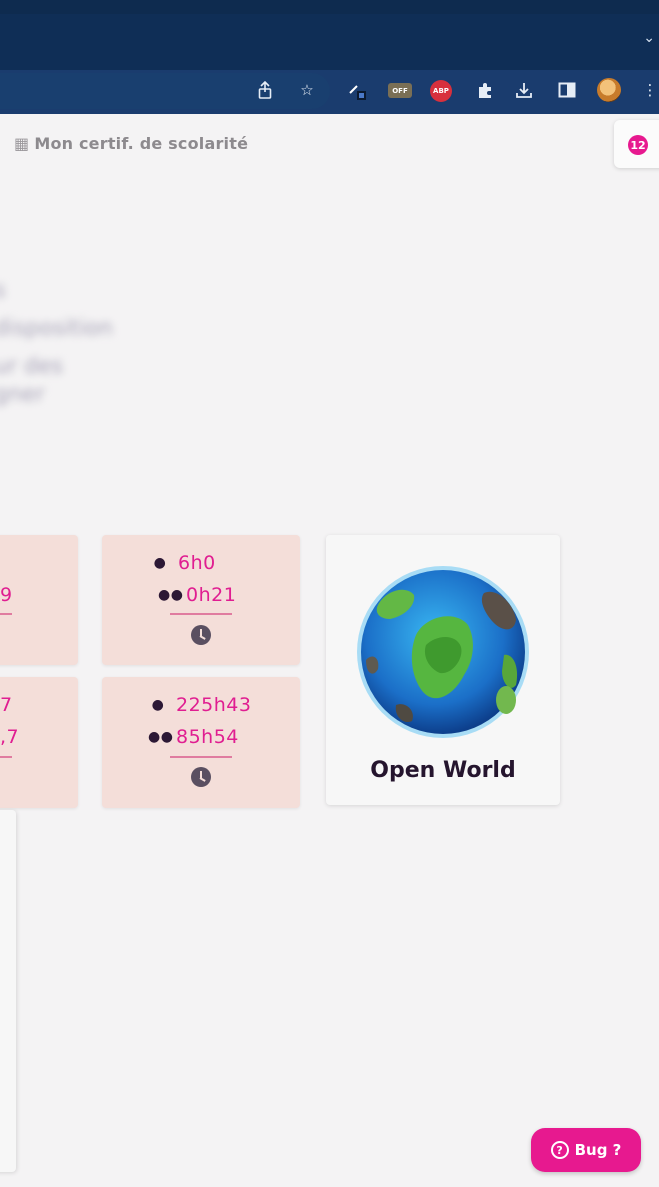  Describe the element at coordinates (56, 328) in the screenshot. I see `blurred-text-line: disposition` at that location.